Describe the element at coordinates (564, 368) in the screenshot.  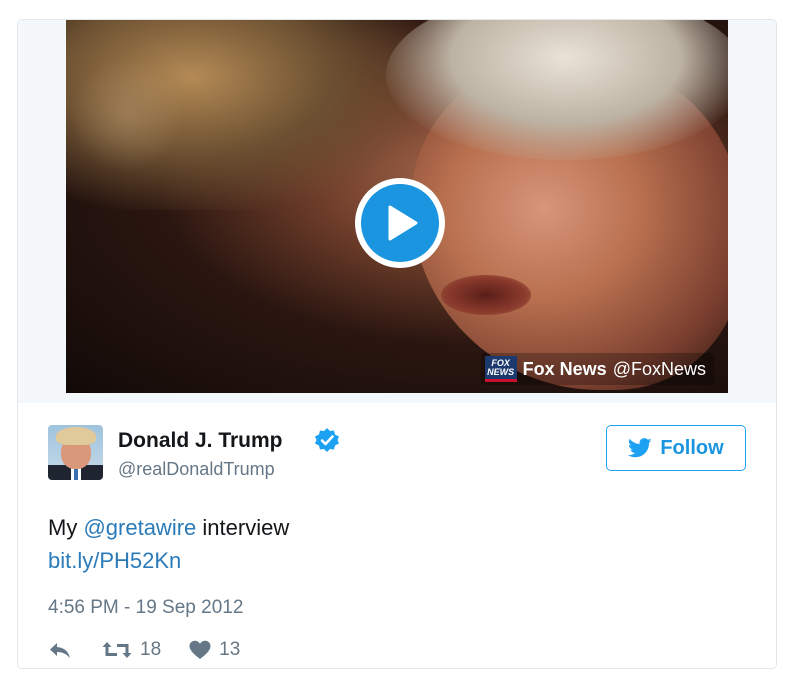
I see `attribution-name: Fox News` at that location.